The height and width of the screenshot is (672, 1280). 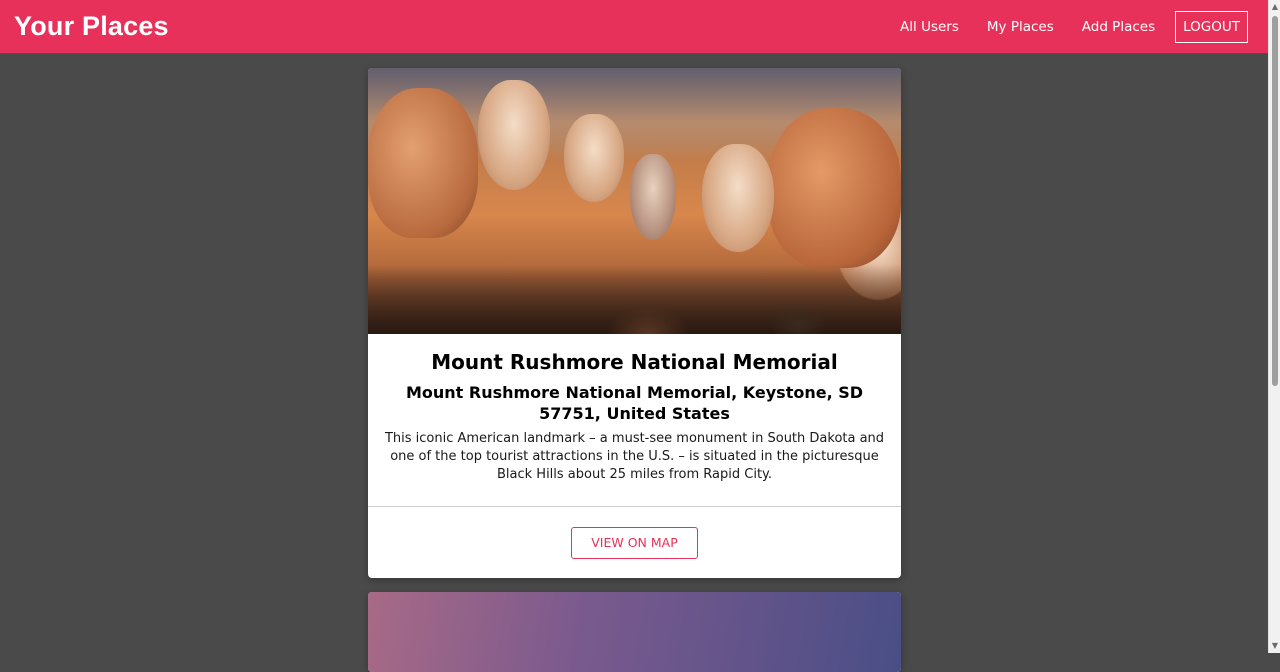 I want to click on page-scrollbar: ▲ ▼, so click(x=1274, y=326).